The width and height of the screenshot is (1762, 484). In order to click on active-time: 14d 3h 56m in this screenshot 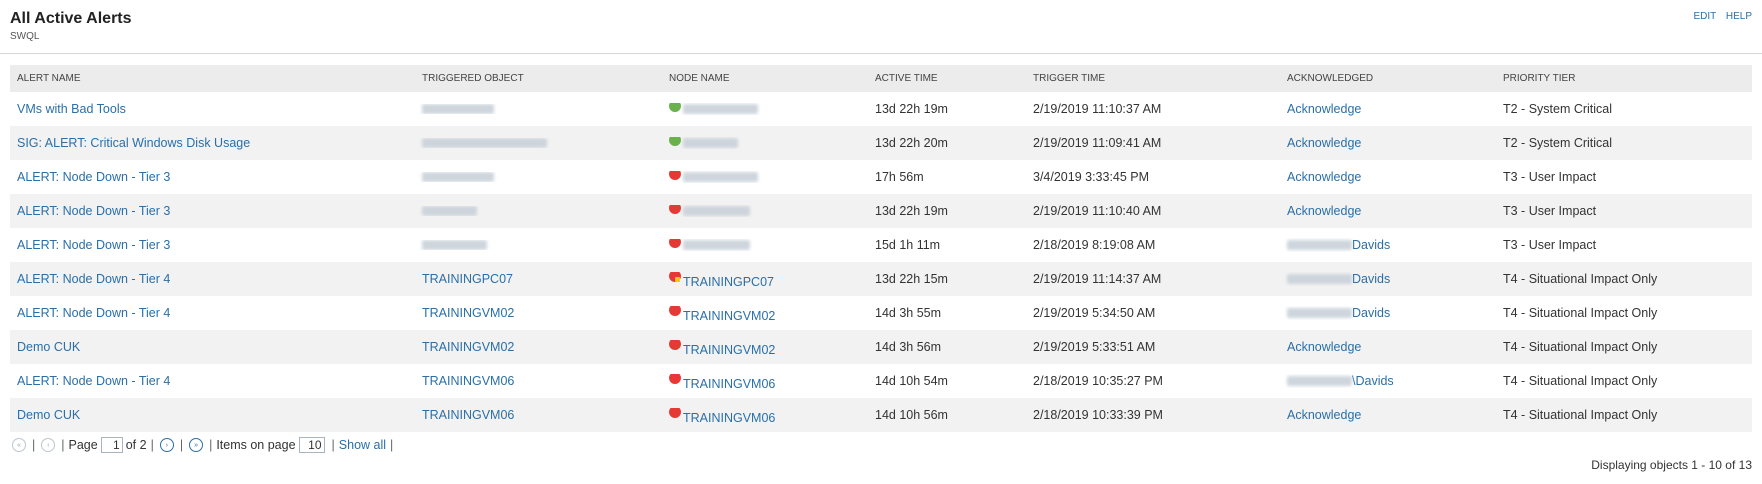, I will do `click(908, 347)`.